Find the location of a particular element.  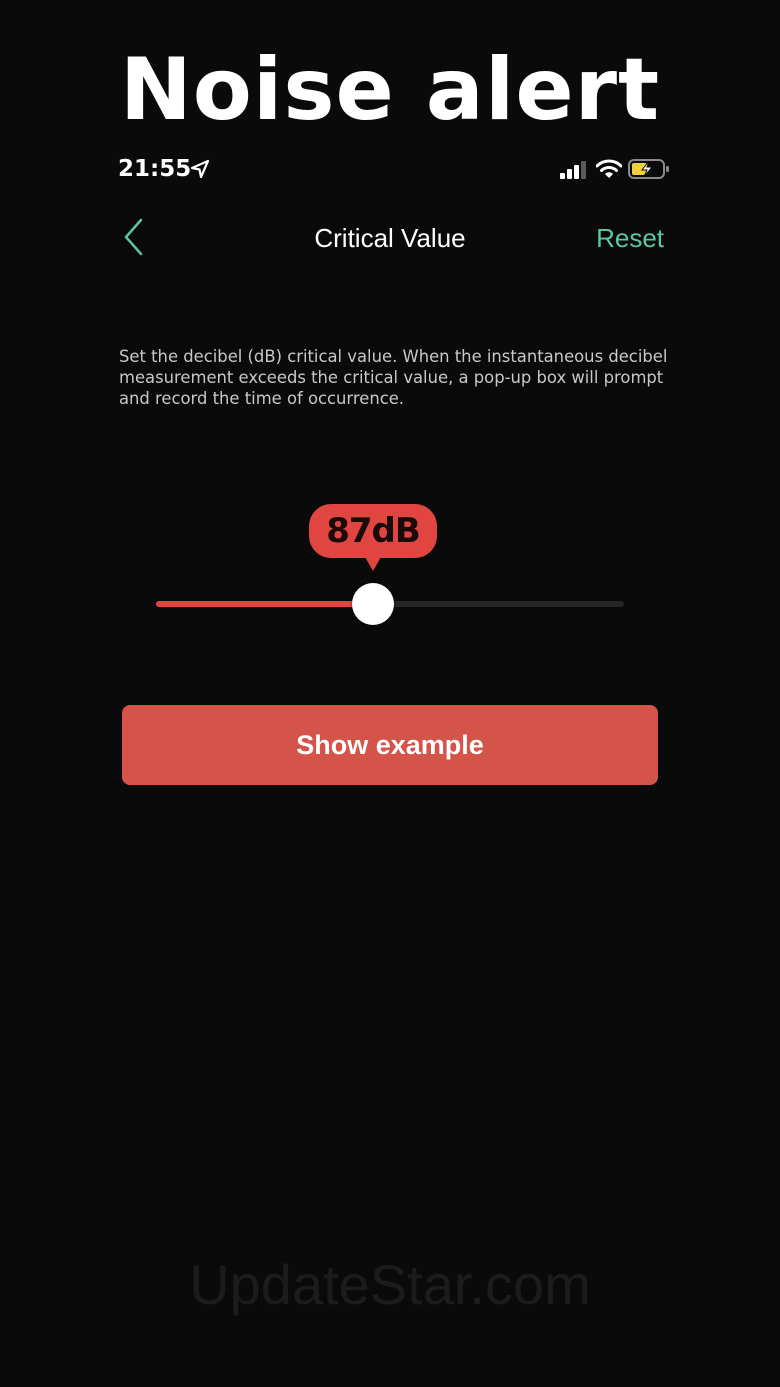

page-title: Critical Value is located at coordinates (390, 238).